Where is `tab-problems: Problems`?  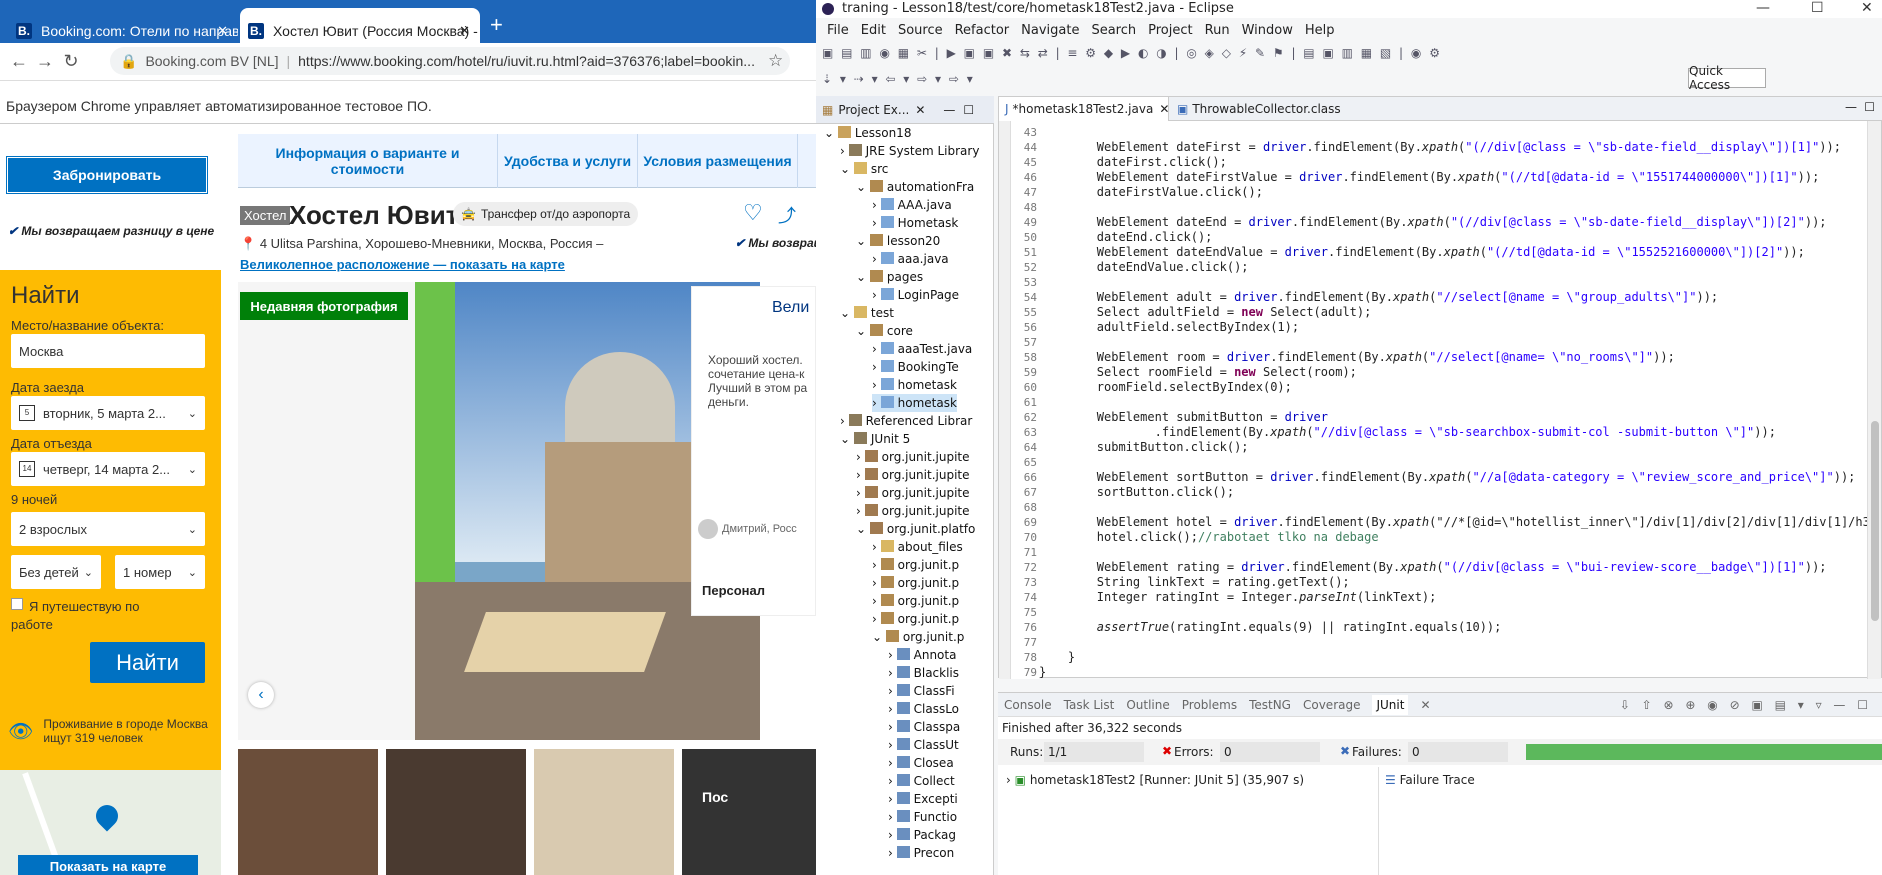 tab-problems: Problems is located at coordinates (1209, 705).